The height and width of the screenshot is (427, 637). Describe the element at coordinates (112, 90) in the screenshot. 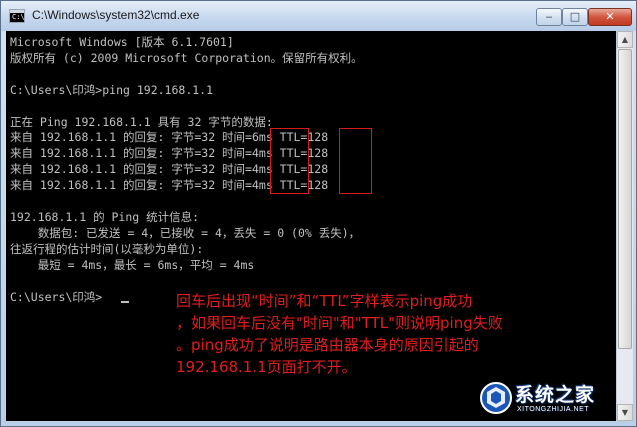

I see `console-line: C:\Users\印鸿>ping 192.168.1.1` at that location.